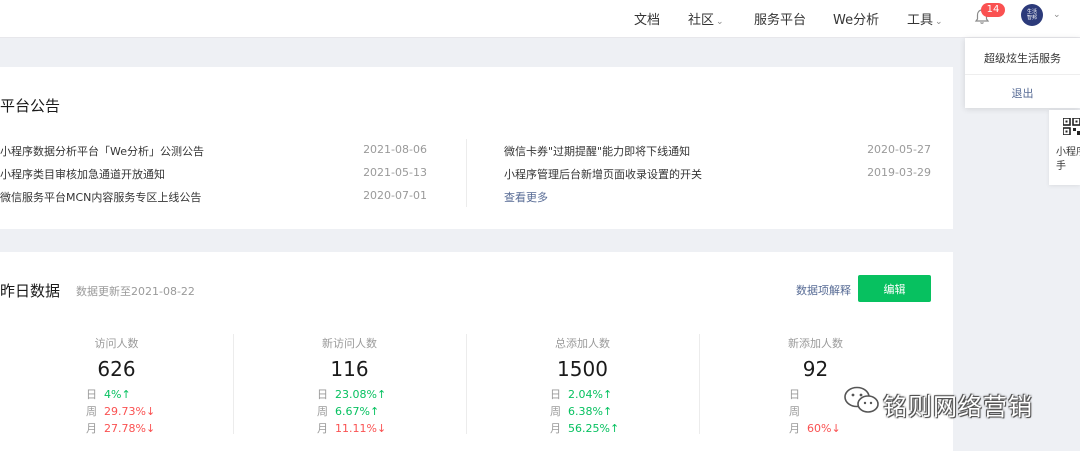  I want to click on notice-date: 2020-07-01, so click(395, 195).